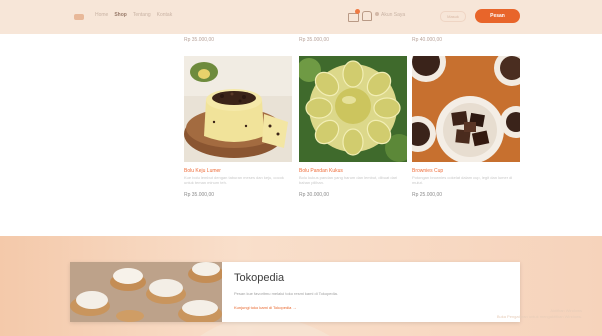  I want to click on previous-row-price: Rp 40.000,00, so click(427, 40).